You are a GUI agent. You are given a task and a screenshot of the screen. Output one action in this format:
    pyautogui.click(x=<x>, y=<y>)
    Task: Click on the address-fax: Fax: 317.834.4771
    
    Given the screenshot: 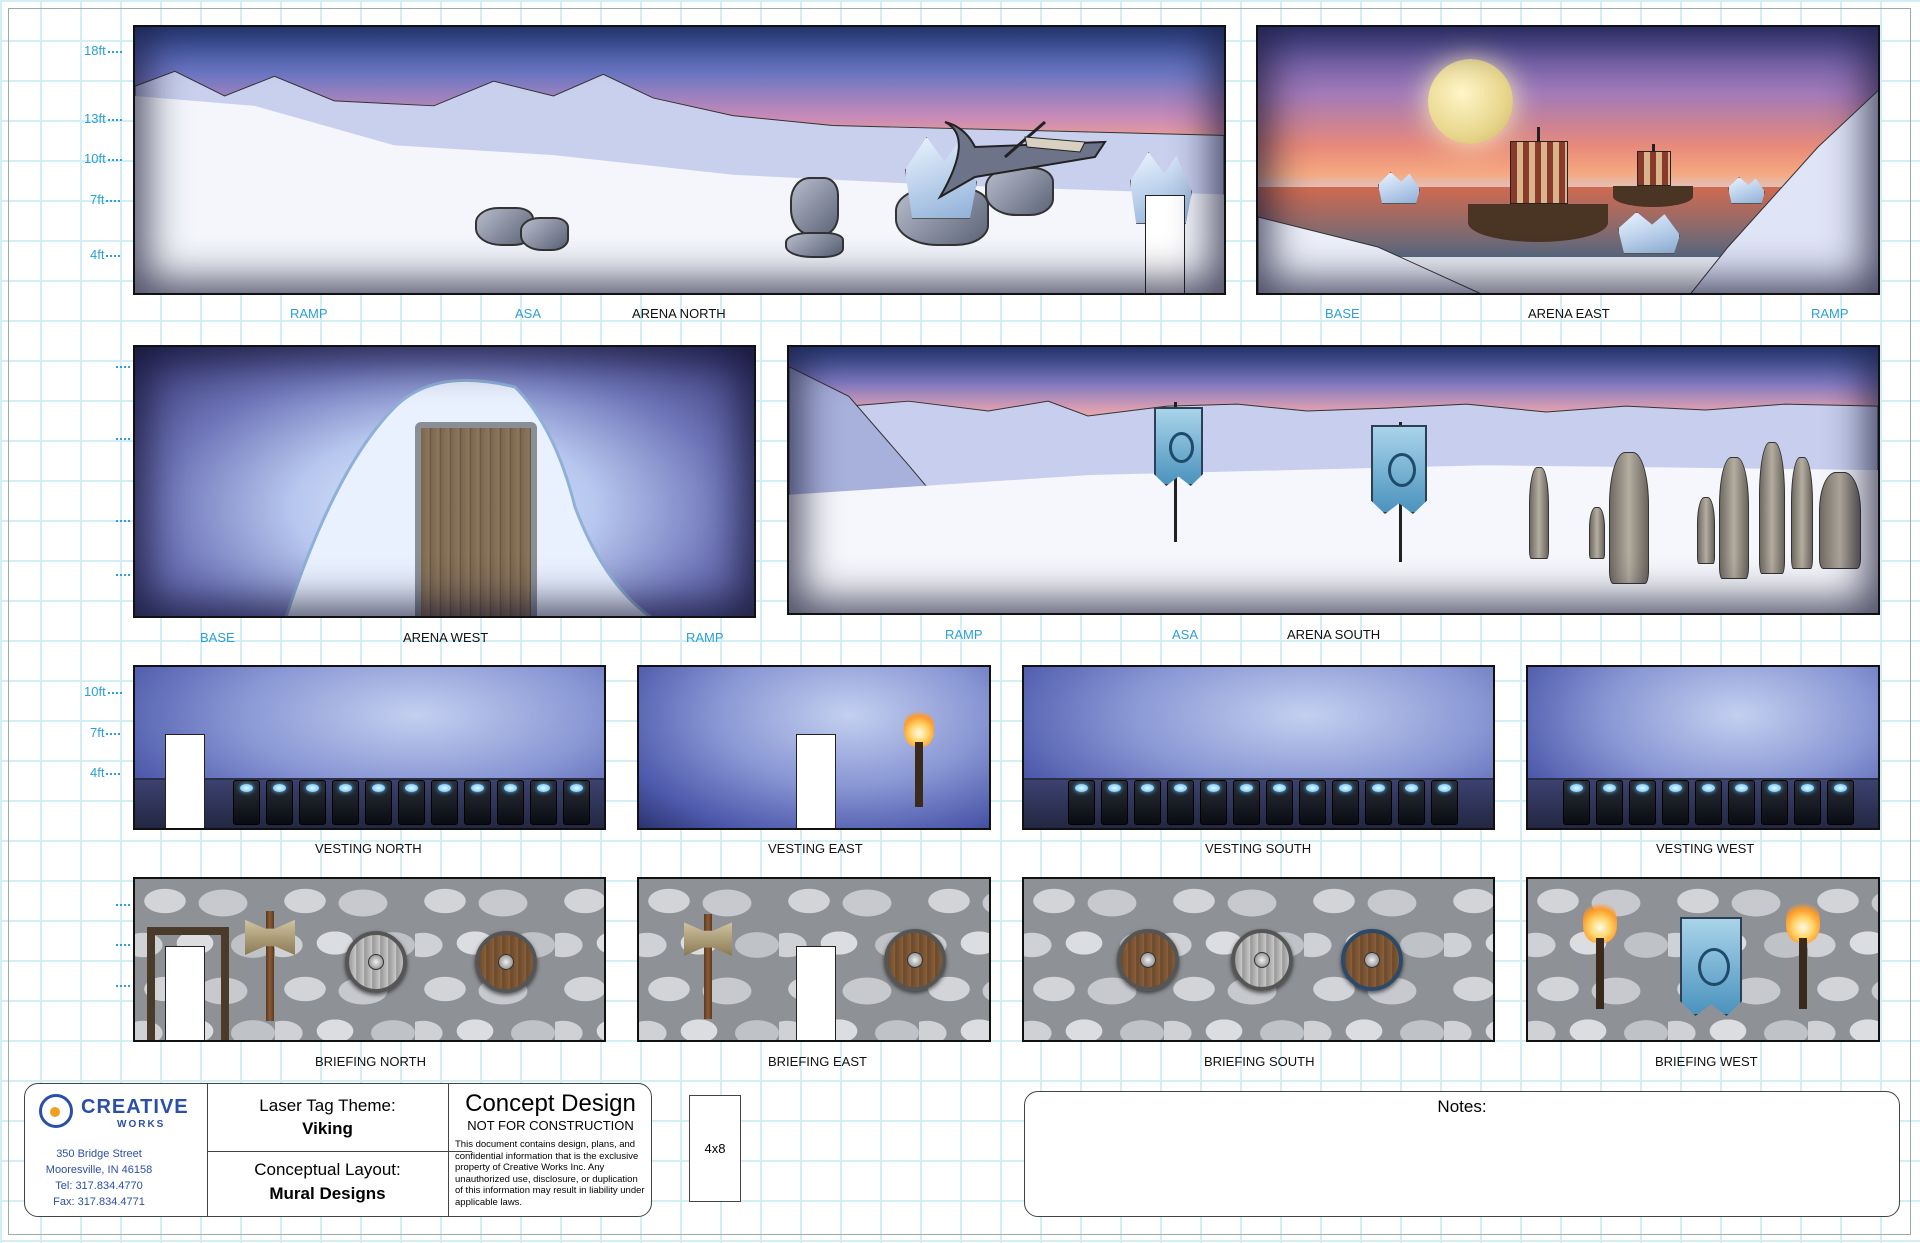 What is the action you would take?
    pyautogui.click(x=99, y=1202)
    